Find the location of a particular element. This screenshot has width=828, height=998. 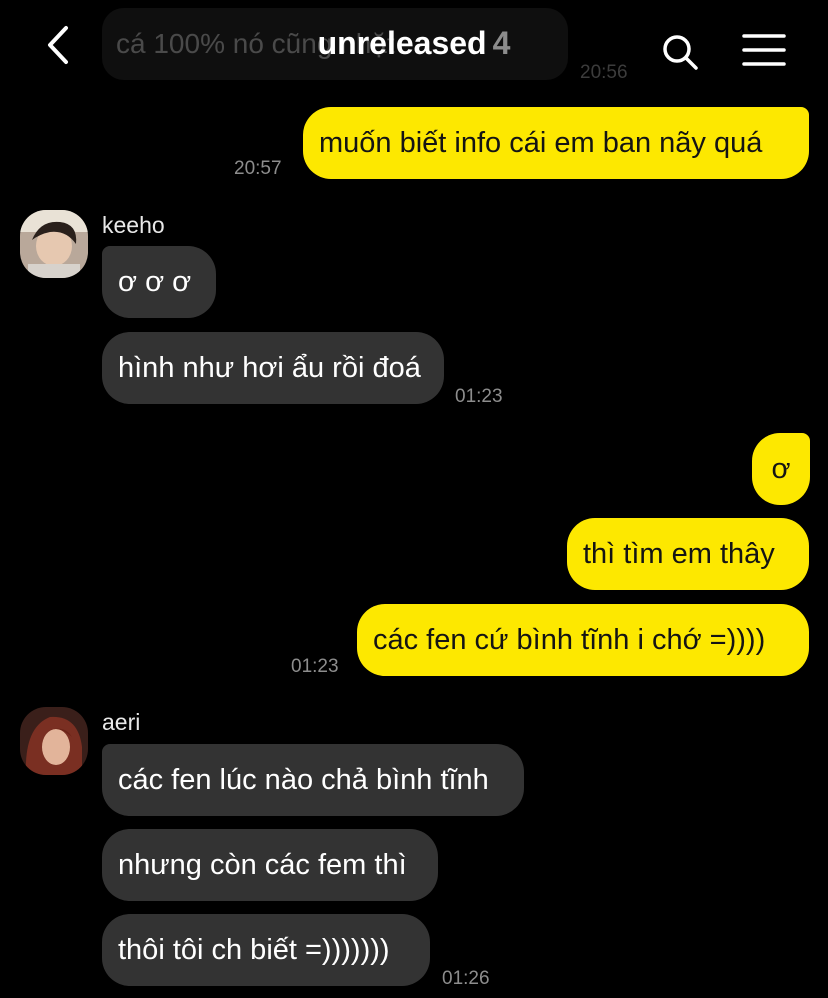

outgoing-message-bubble: thì tìm em thây is located at coordinates (688, 554).